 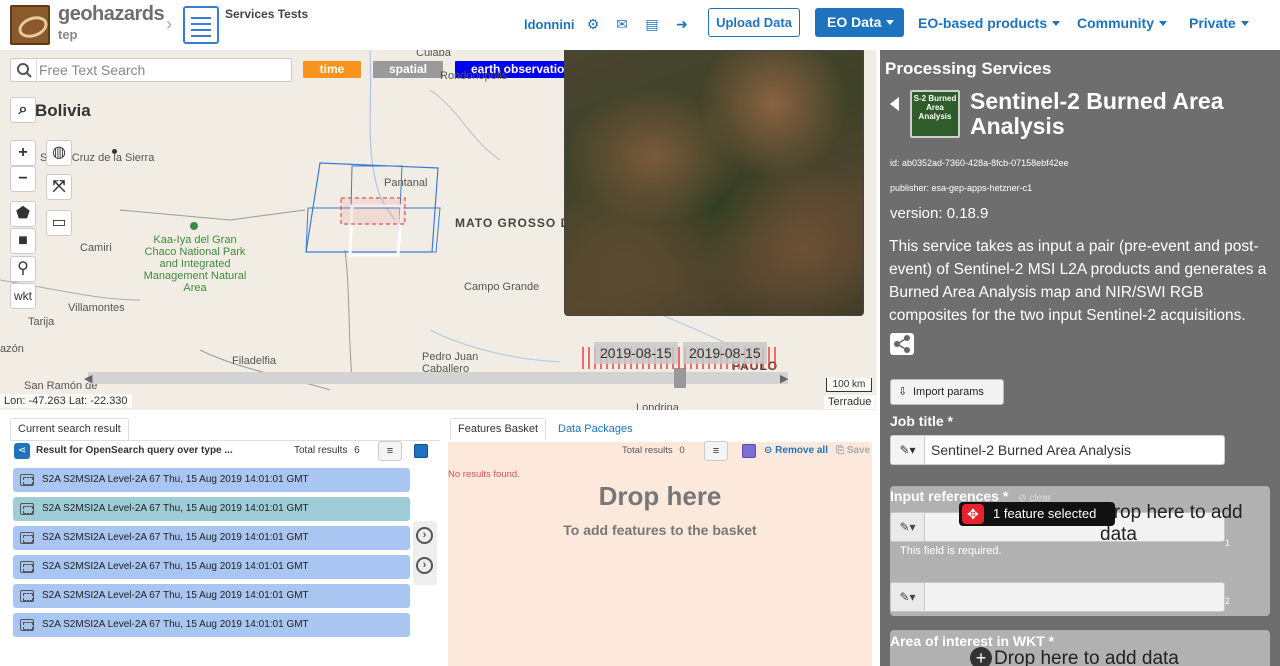 What do you see at coordinates (1097, 113) in the screenshot?
I see `service-title: Sentinel-2 Burned Area Analysis` at bounding box center [1097, 113].